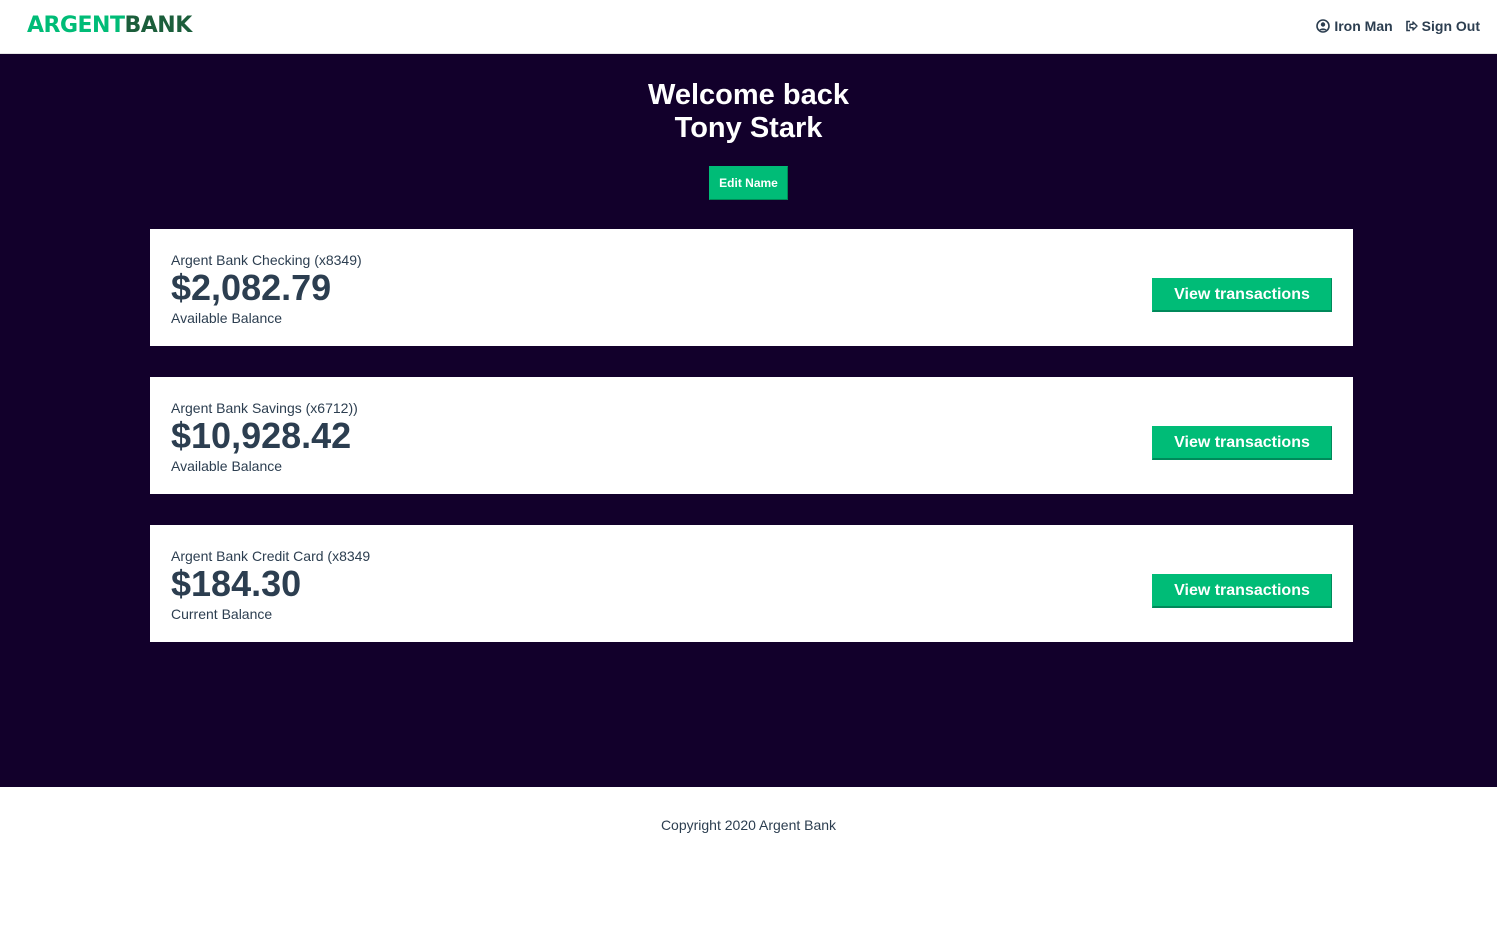  What do you see at coordinates (1363, 26) in the screenshot?
I see `user-name: Iron Man` at bounding box center [1363, 26].